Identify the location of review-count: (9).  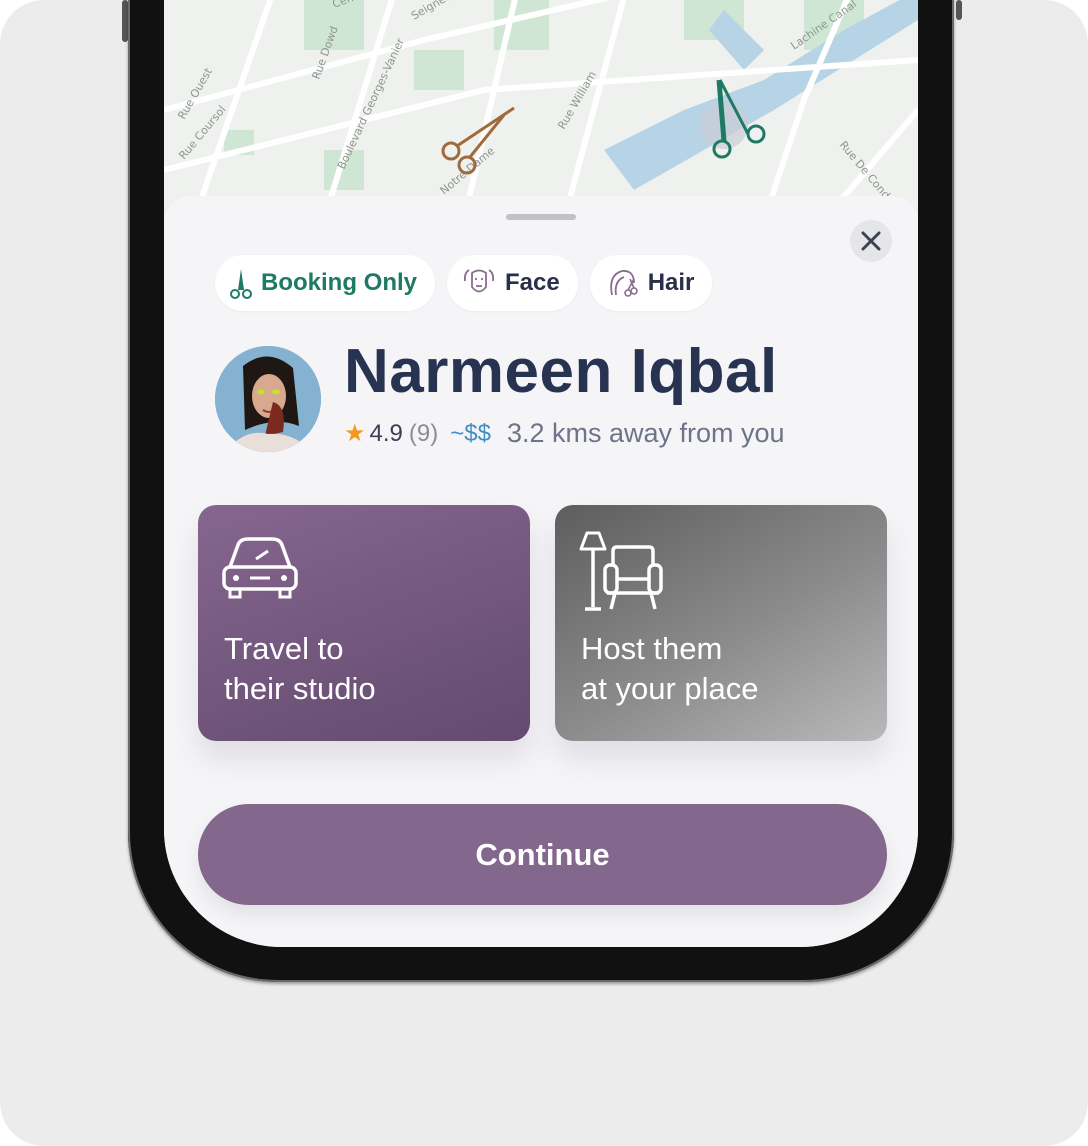
(423, 433).